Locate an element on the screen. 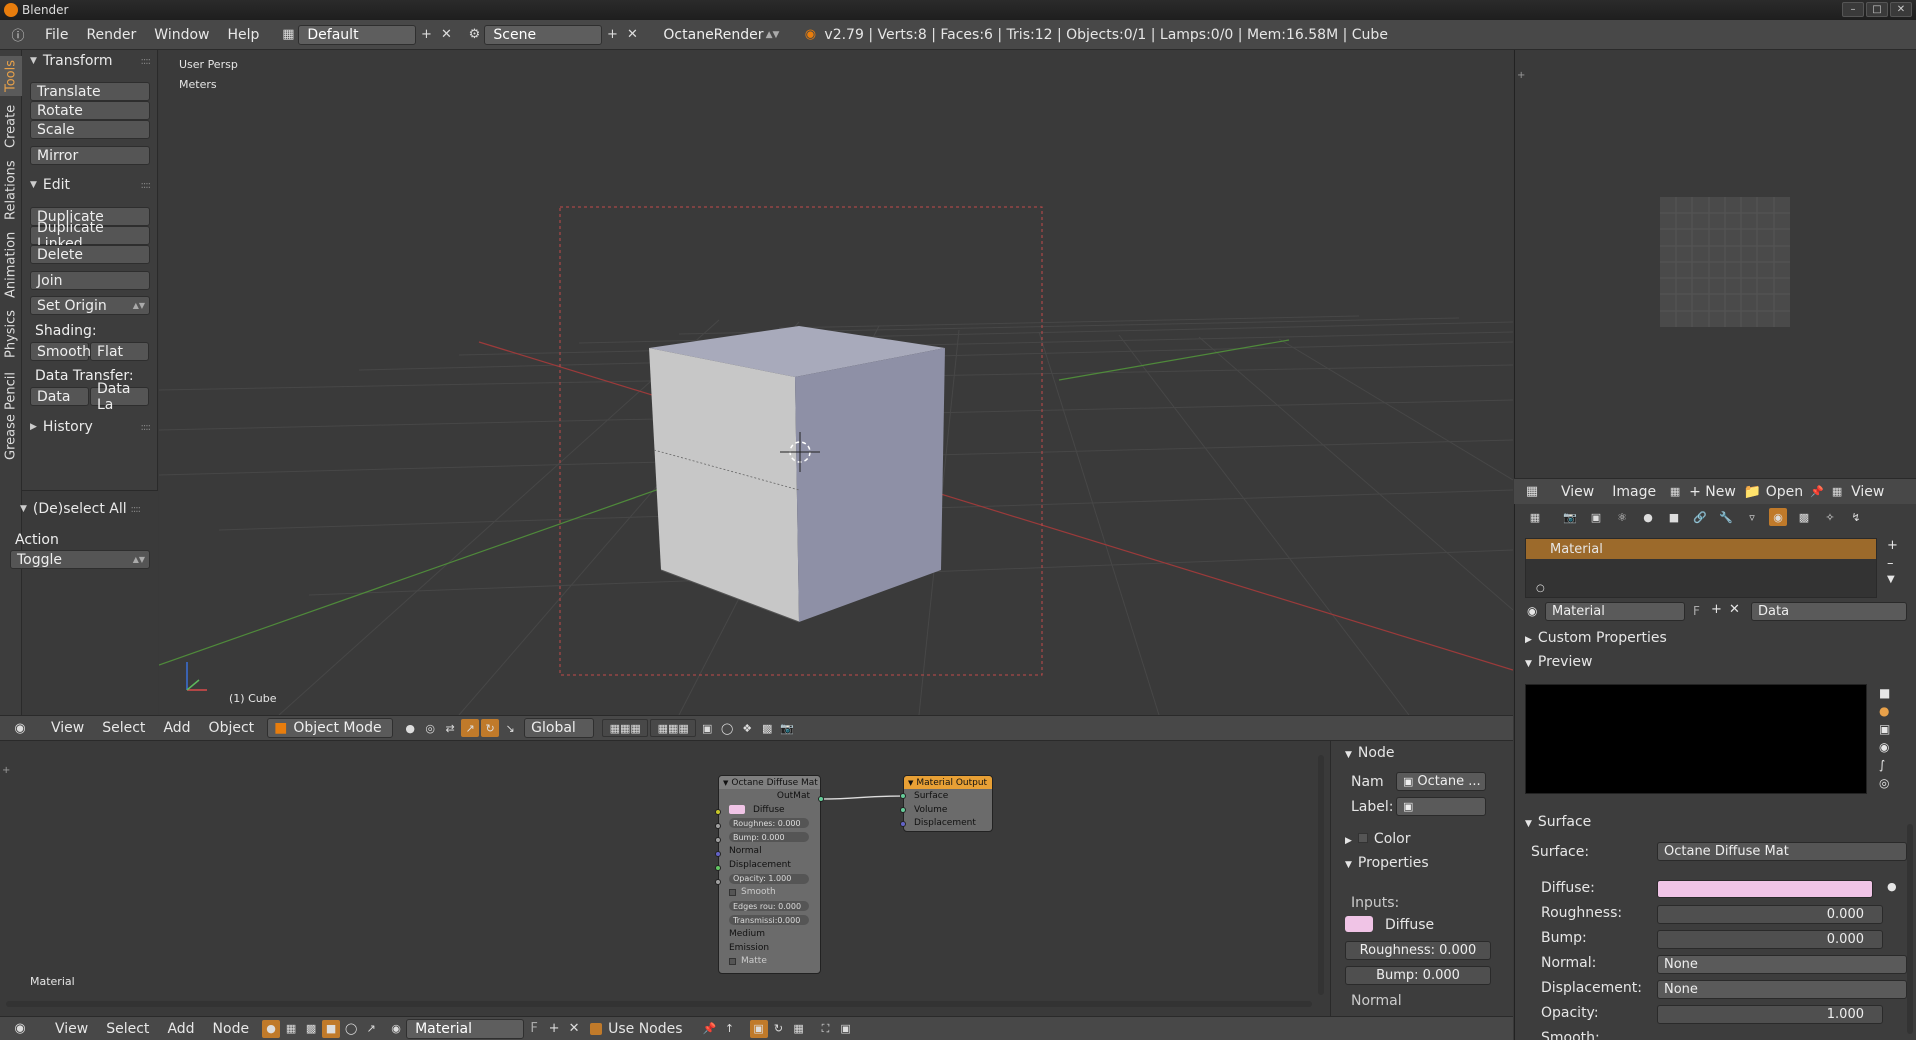 Image resolution: width=1916 pixels, height=1040 pixels. lock-layers-icon: ▣ is located at coordinates (707, 728).